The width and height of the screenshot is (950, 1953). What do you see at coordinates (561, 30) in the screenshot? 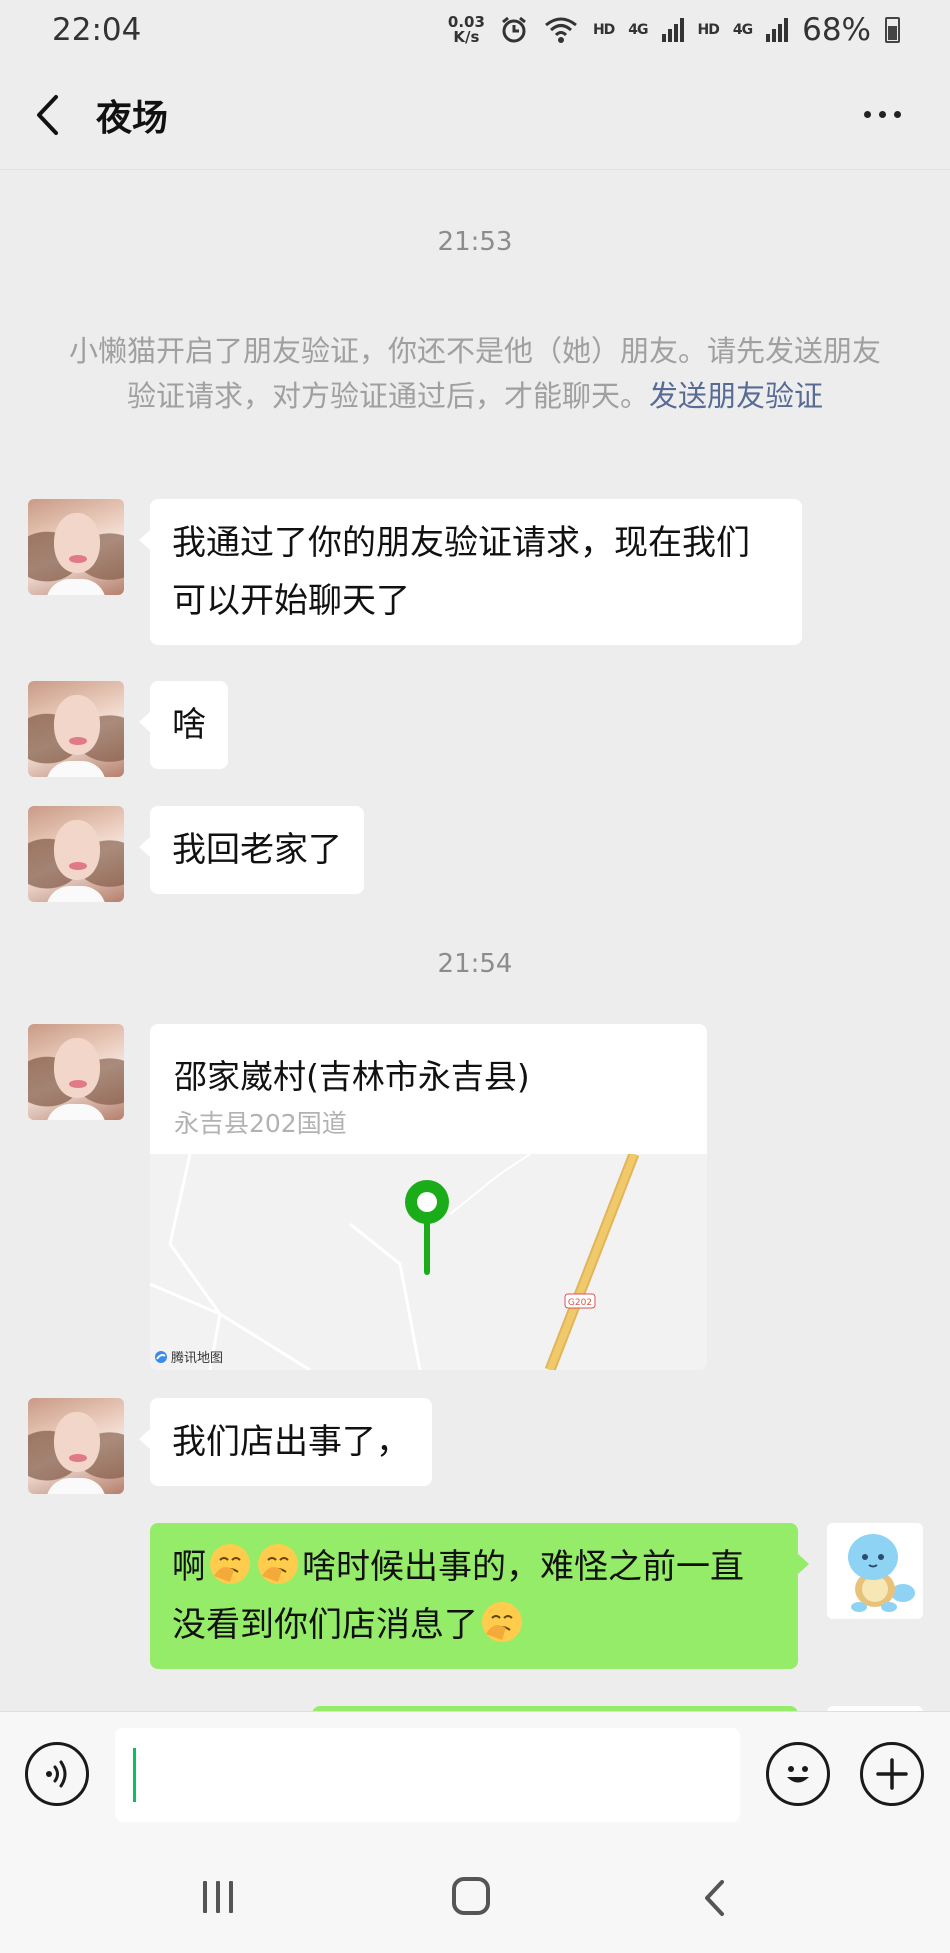
I see `wifi-icon` at bounding box center [561, 30].